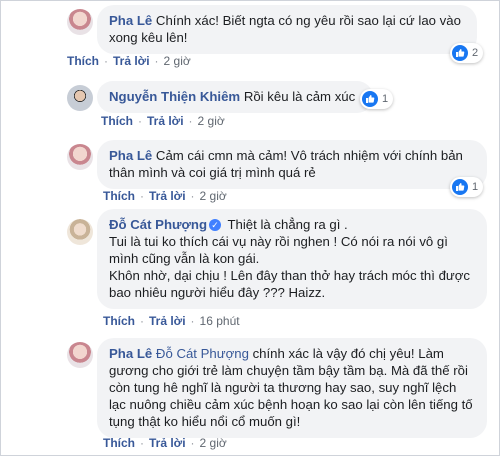  I want to click on comment-text: Rồi kêu là cảm xúc, so click(299, 96).